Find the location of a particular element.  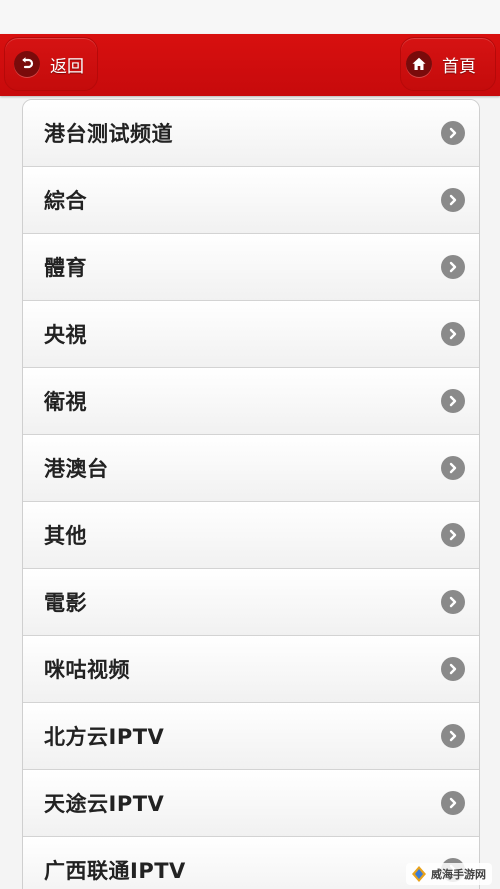

list-item: 咪咕视频 is located at coordinates (251, 669).